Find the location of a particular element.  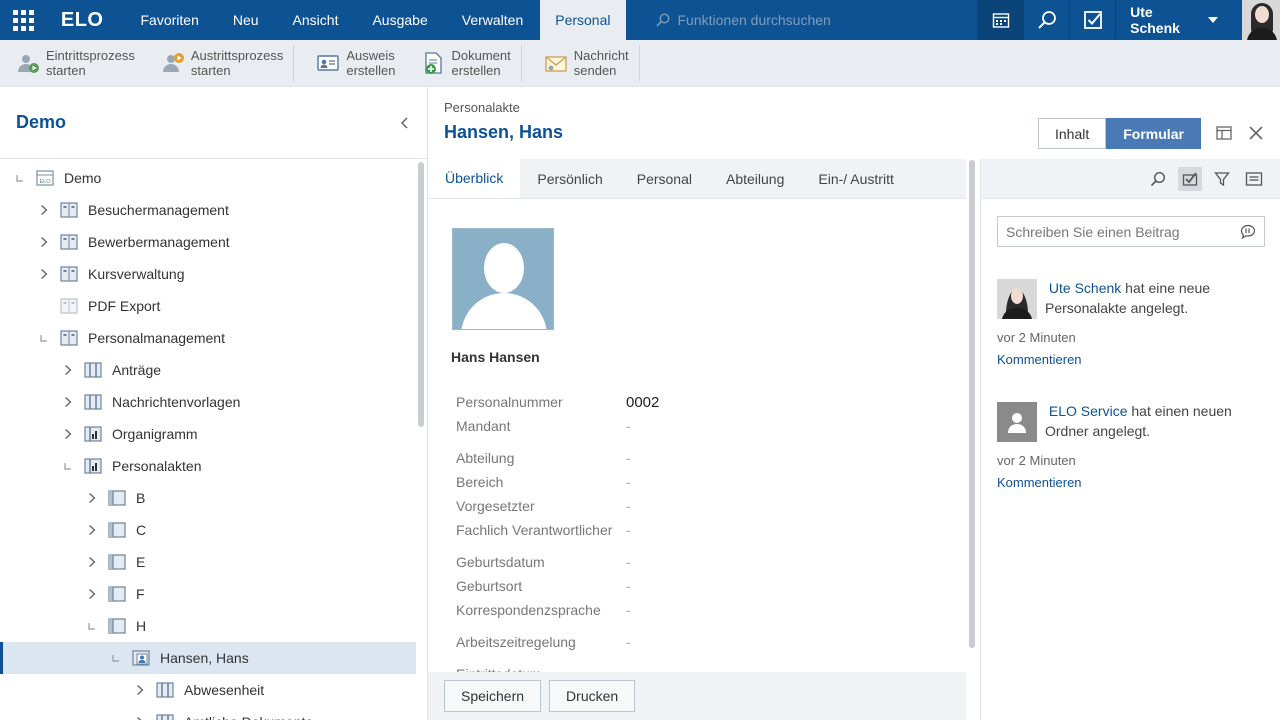

tree-item: H is located at coordinates (208, 626).